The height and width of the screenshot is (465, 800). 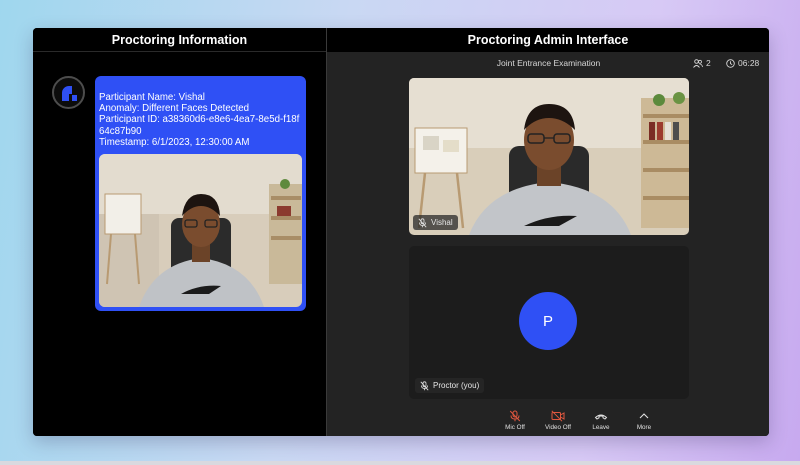 I want to click on participant-tile-name: Vishal, so click(x=442, y=222).